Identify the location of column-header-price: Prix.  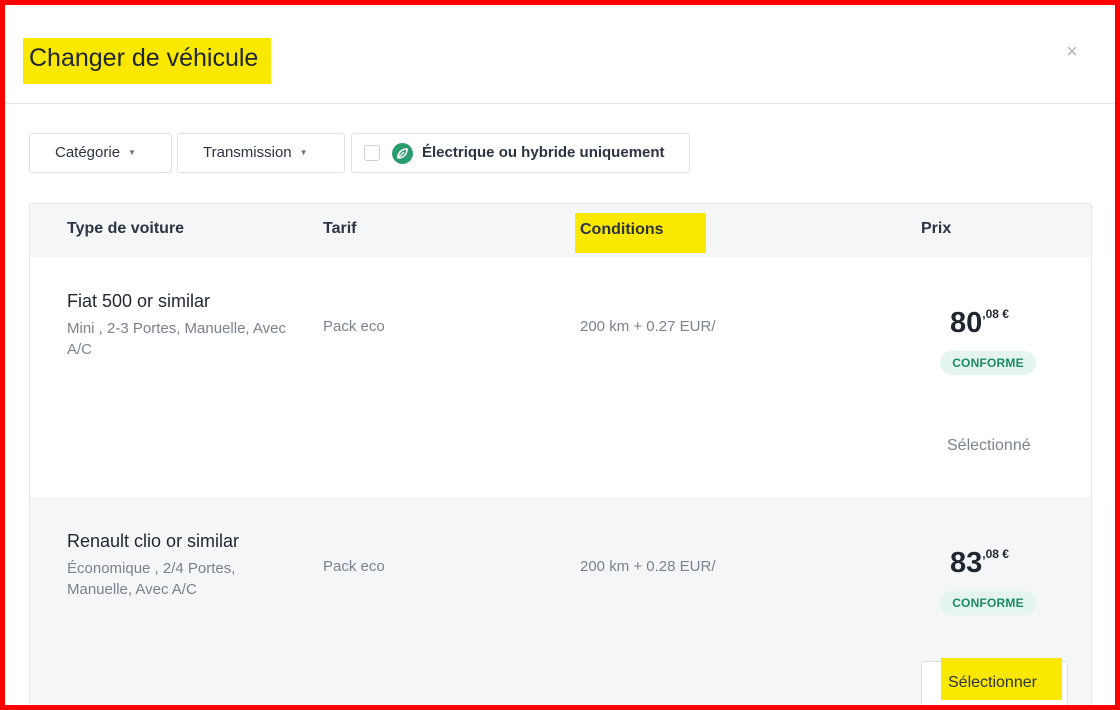
(936, 228).